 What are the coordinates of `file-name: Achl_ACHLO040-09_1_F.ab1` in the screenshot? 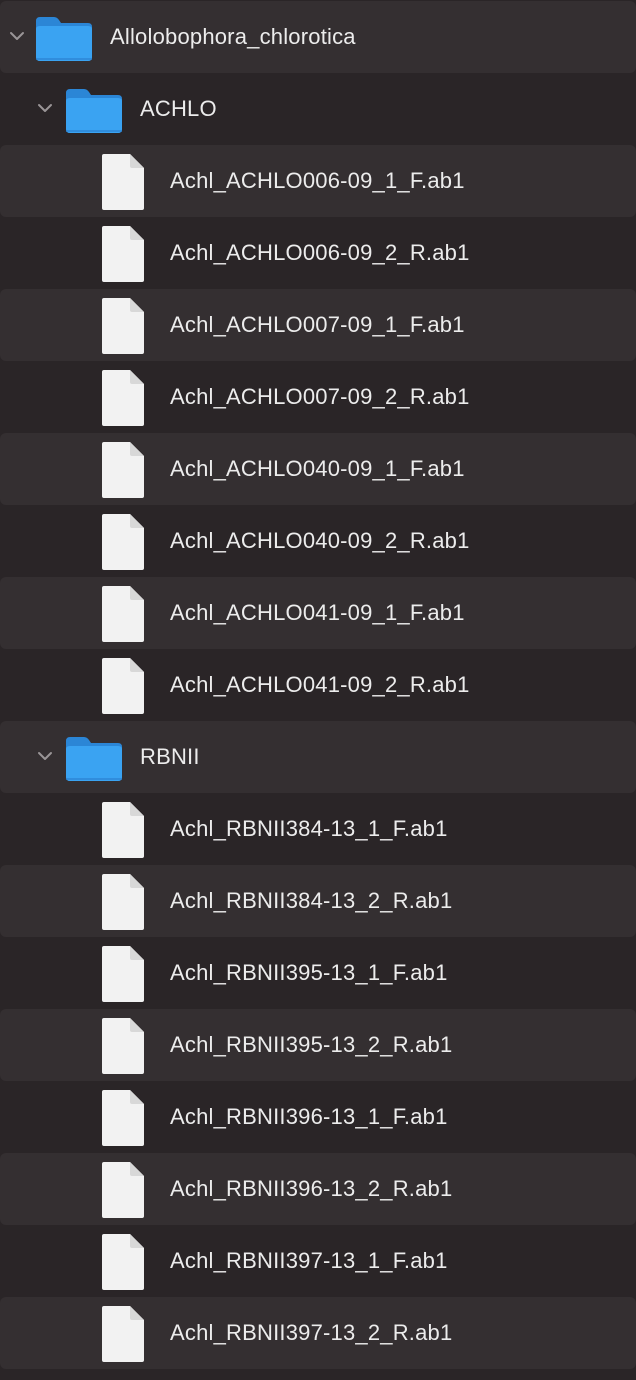 It's located at (317, 468).